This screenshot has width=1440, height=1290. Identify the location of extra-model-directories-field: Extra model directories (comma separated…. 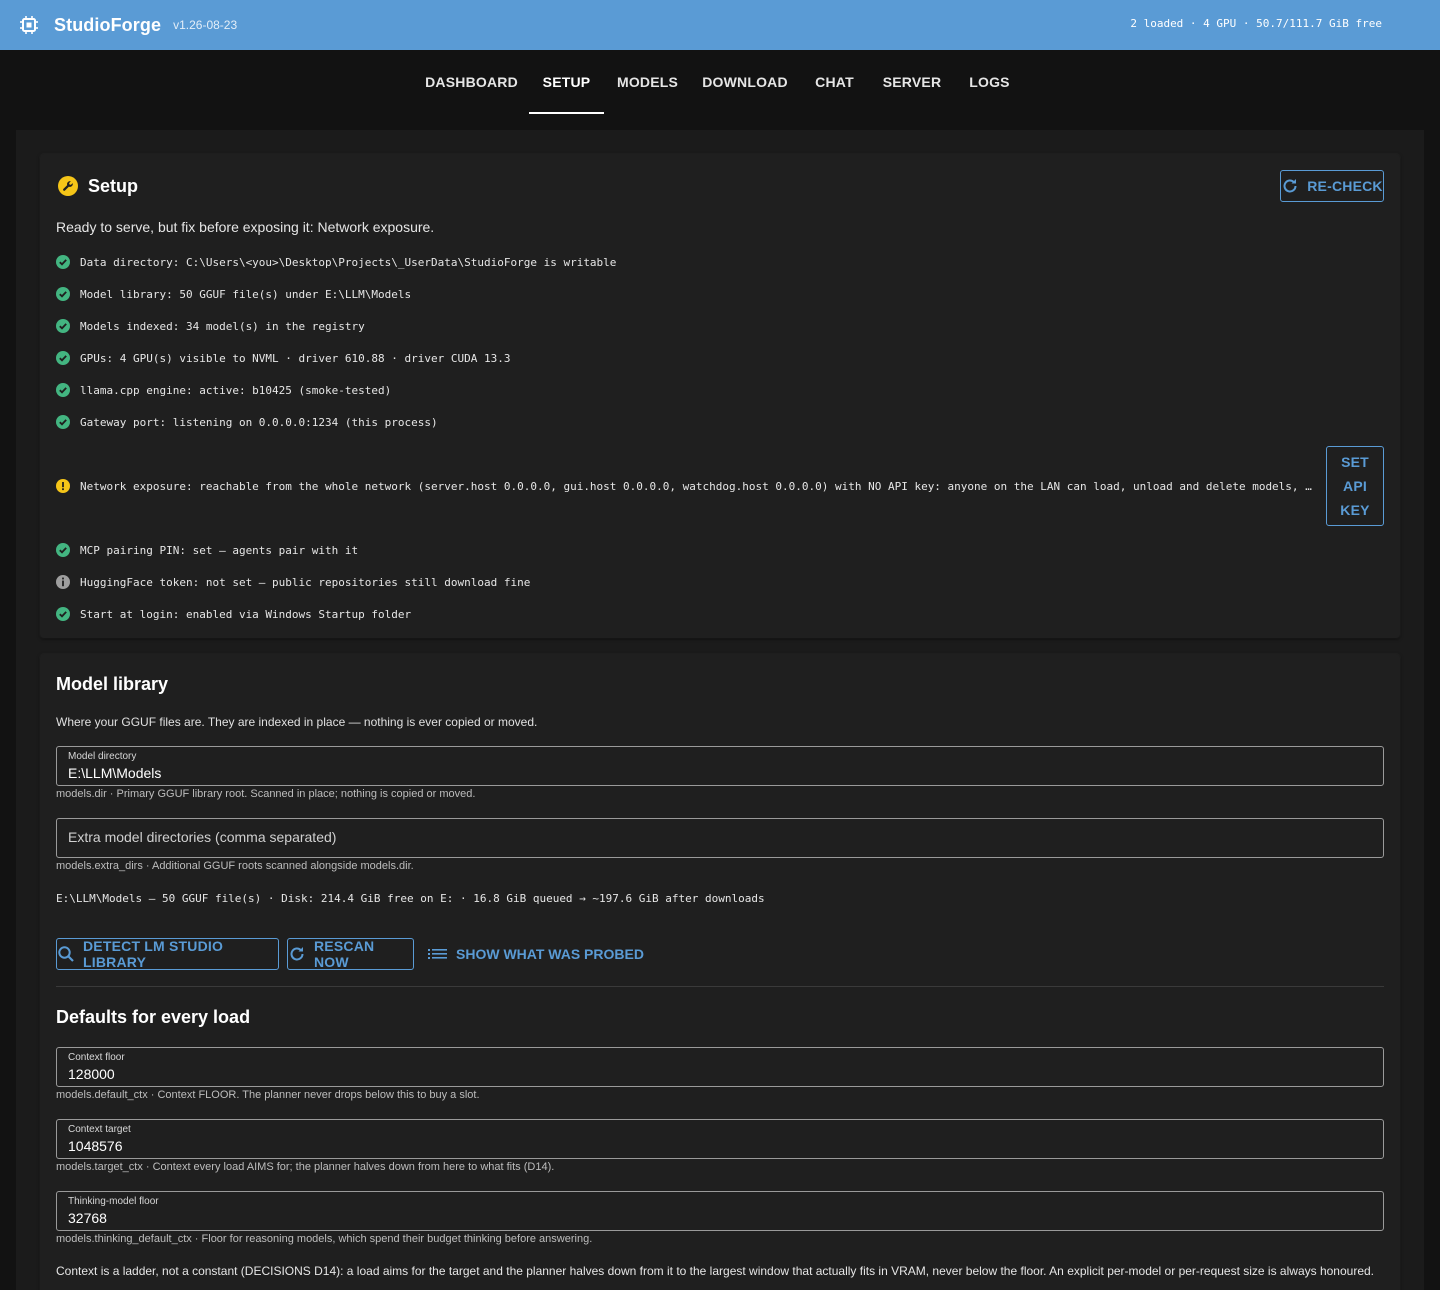
(720, 838).